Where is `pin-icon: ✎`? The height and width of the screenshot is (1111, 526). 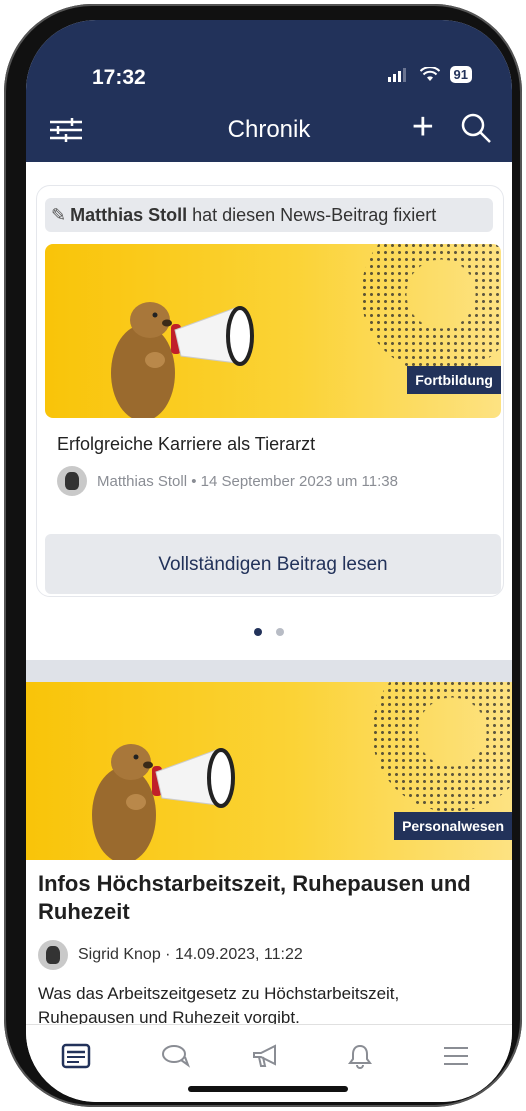 pin-icon: ✎ is located at coordinates (59, 215).